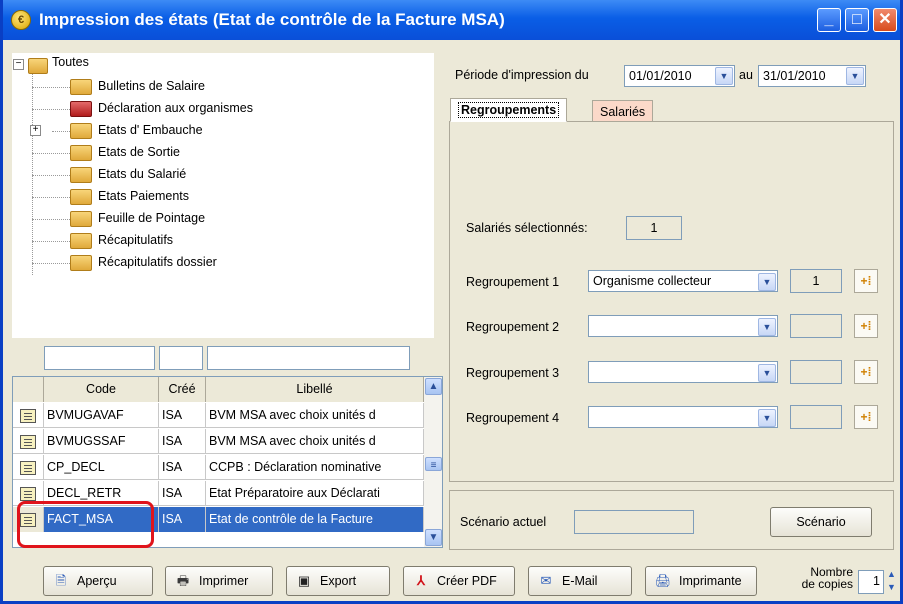 This screenshot has width=903, height=604. What do you see at coordinates (509, 110) in the screenshot?
I see `tab-regroupements: Regroupements` at bounding box center [509, 110].